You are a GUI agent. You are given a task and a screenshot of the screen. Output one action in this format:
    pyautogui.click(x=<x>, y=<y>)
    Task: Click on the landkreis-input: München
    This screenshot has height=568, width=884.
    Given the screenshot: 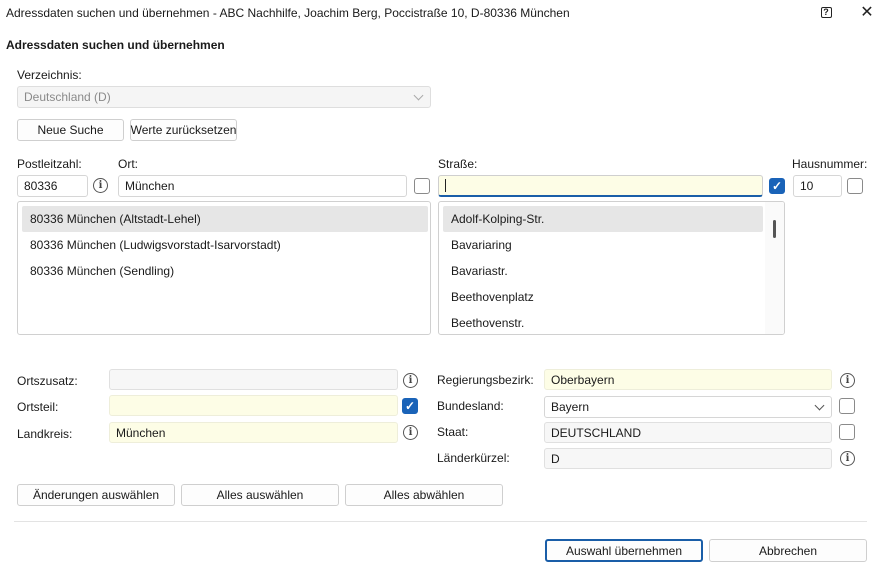 What is the action you would take?
    pyautogui.click(x=253, y=432)
    